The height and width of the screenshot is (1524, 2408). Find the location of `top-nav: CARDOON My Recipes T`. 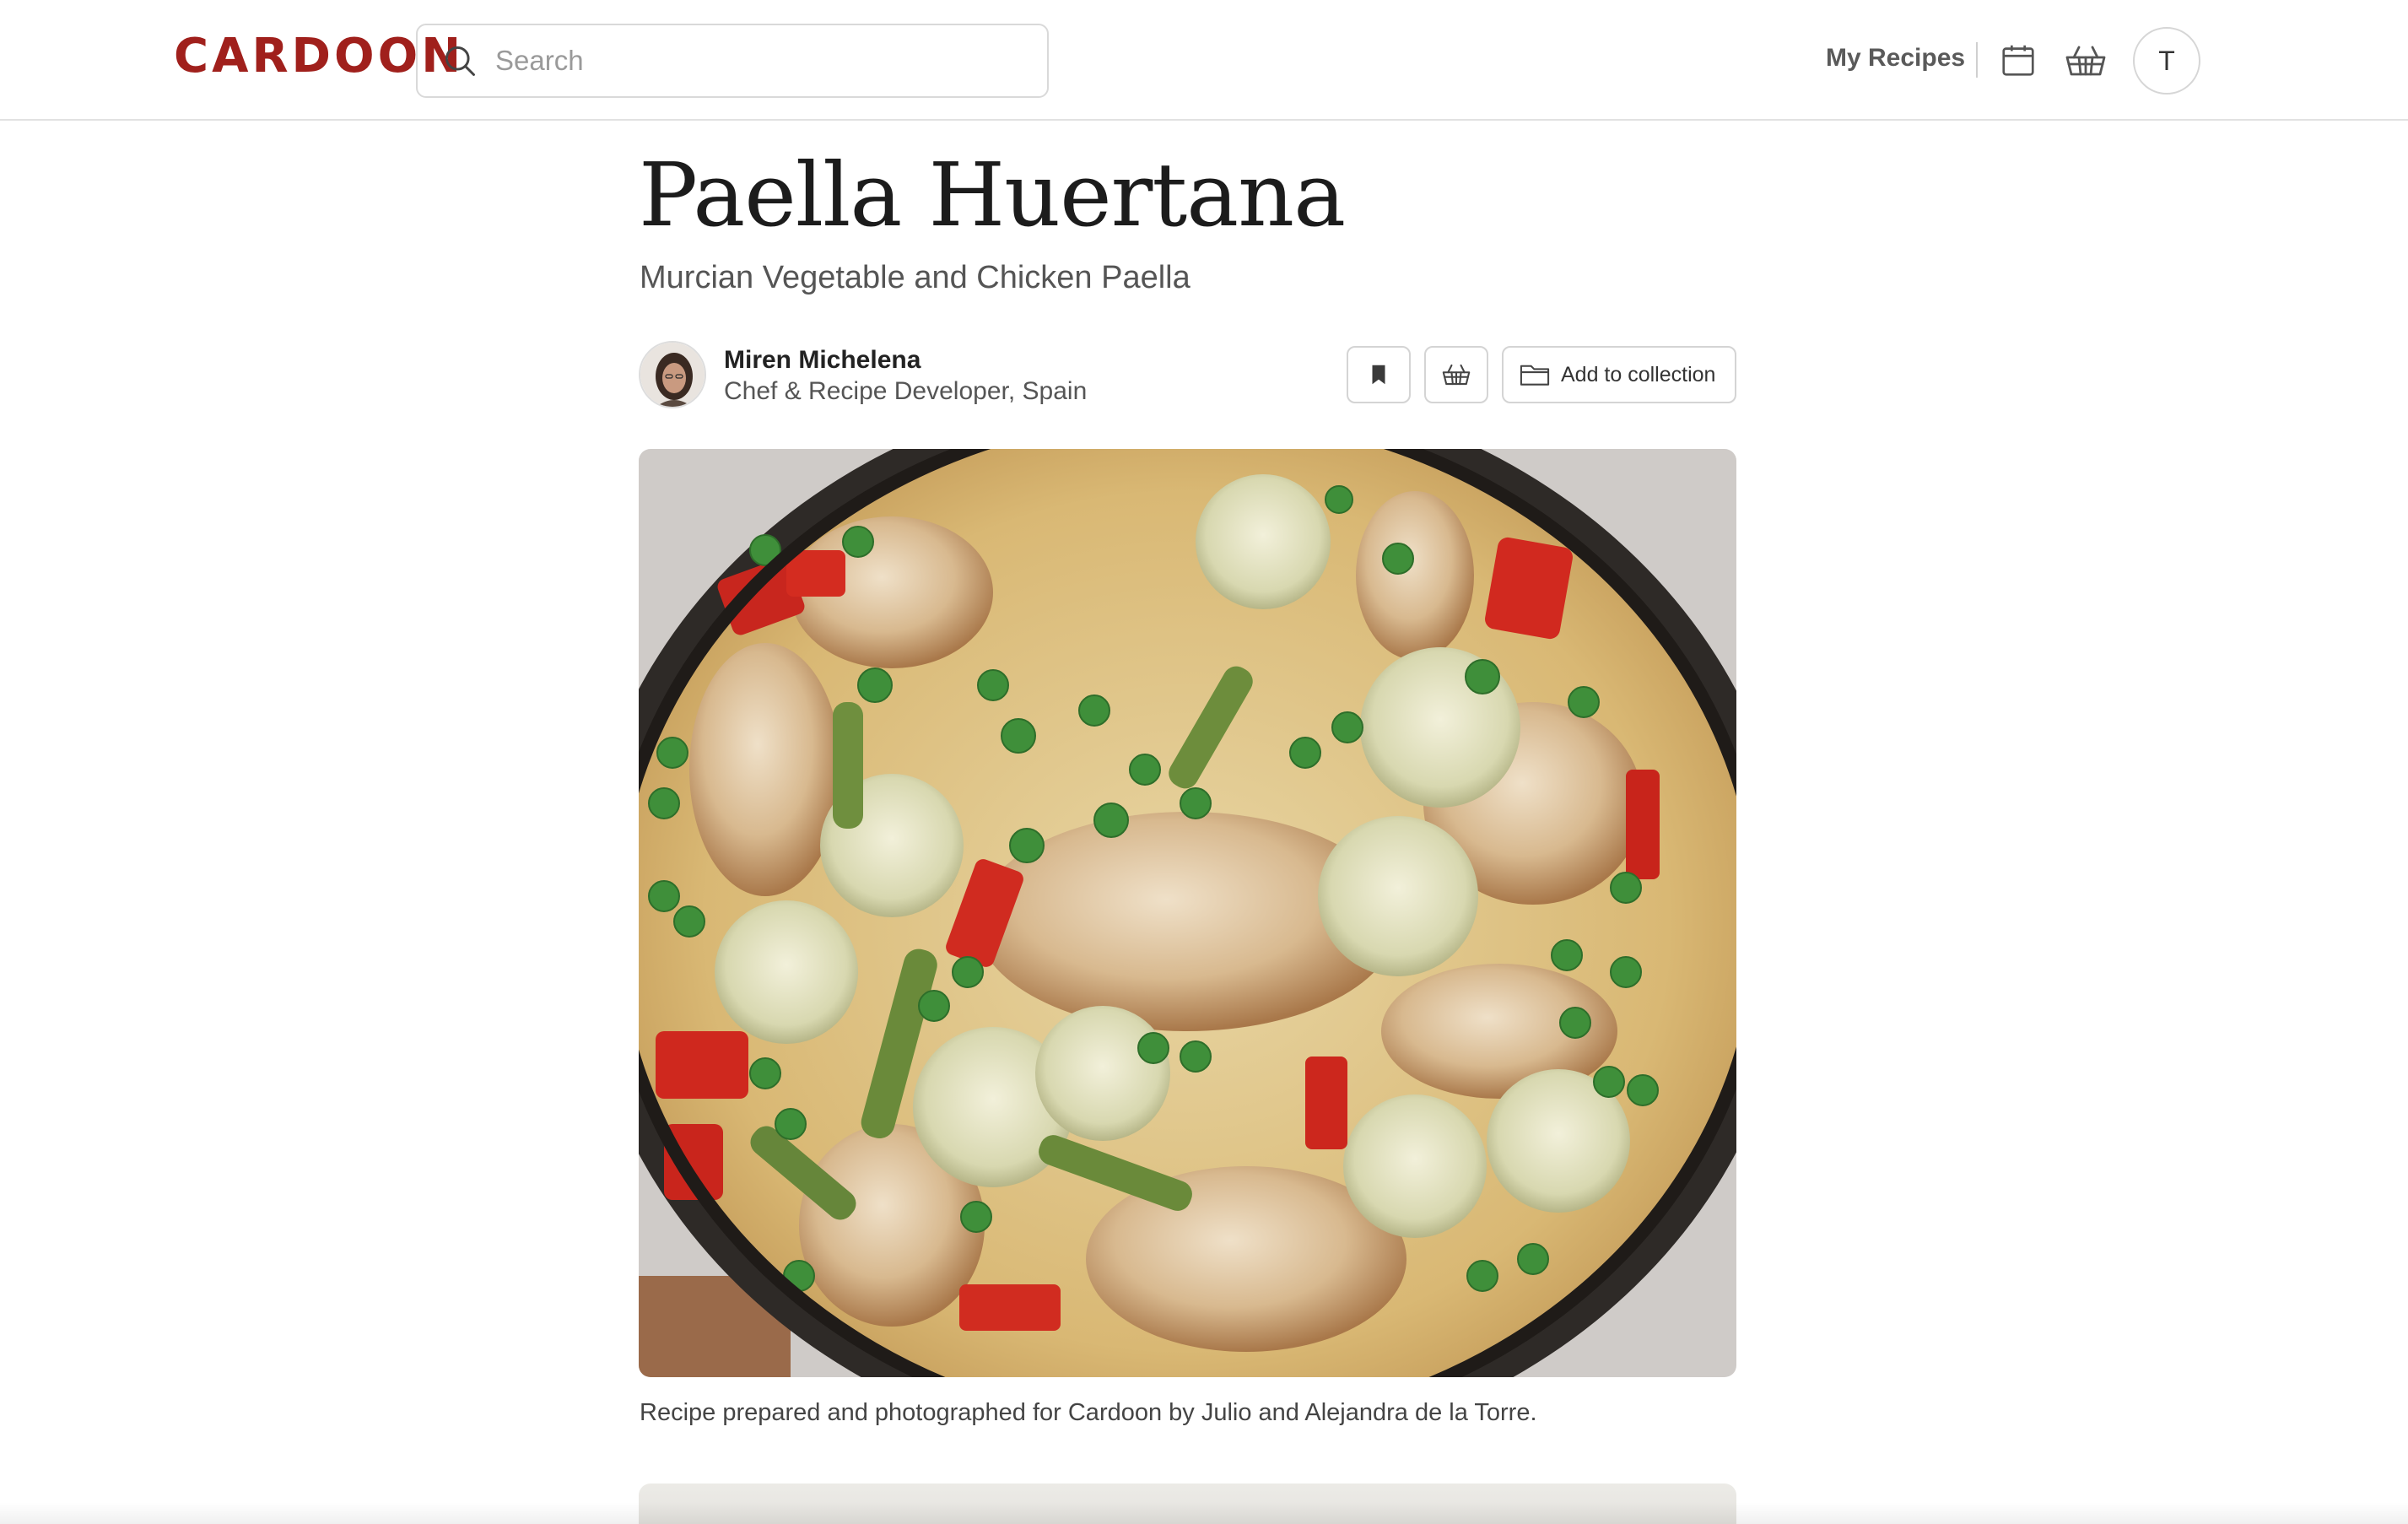

top-nav: CARDOON My Recipes T is located at coordinates (1204, 60).